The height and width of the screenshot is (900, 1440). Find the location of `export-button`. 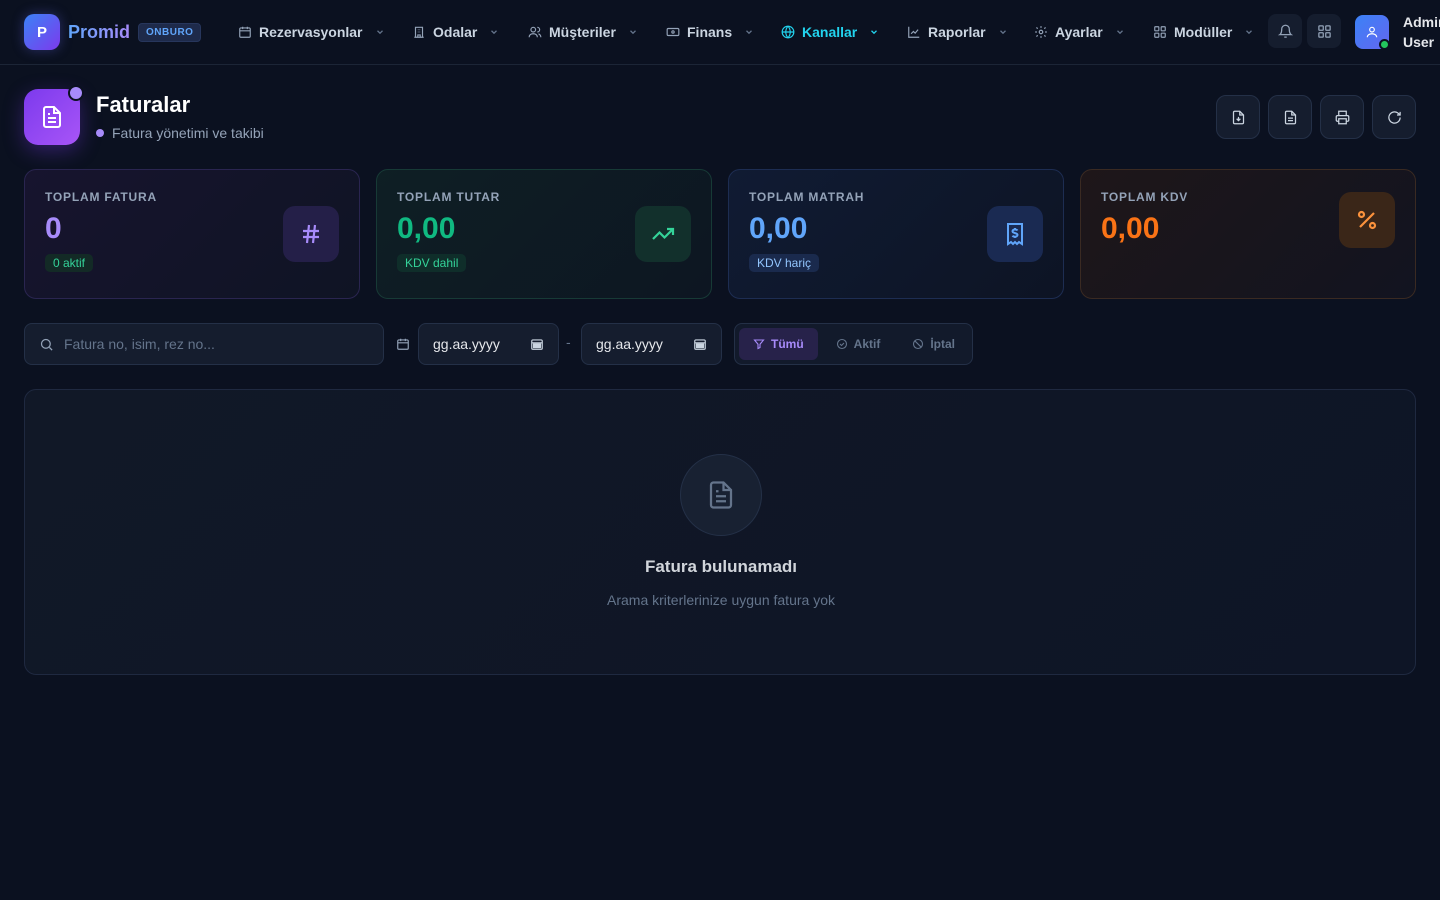

export-button is located at coordinates (1238, 117).